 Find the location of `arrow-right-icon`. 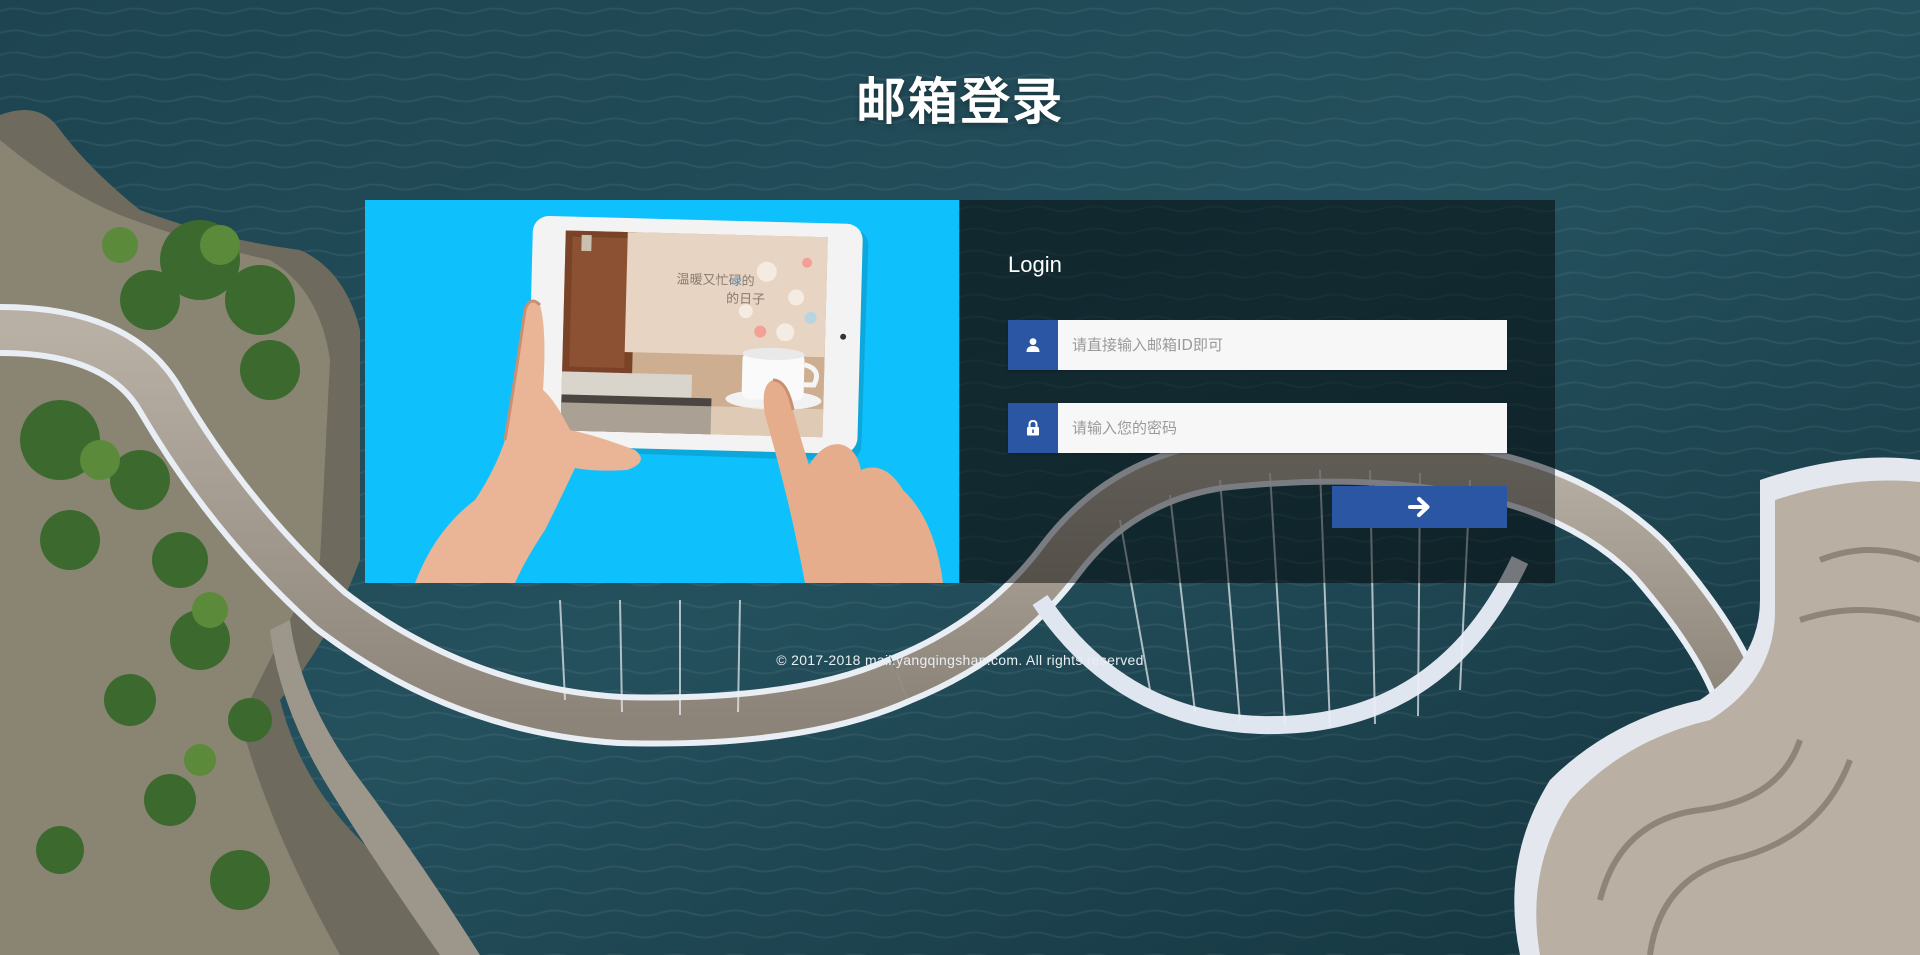

arrow-right-icon is located at coordinates (1418, 507).